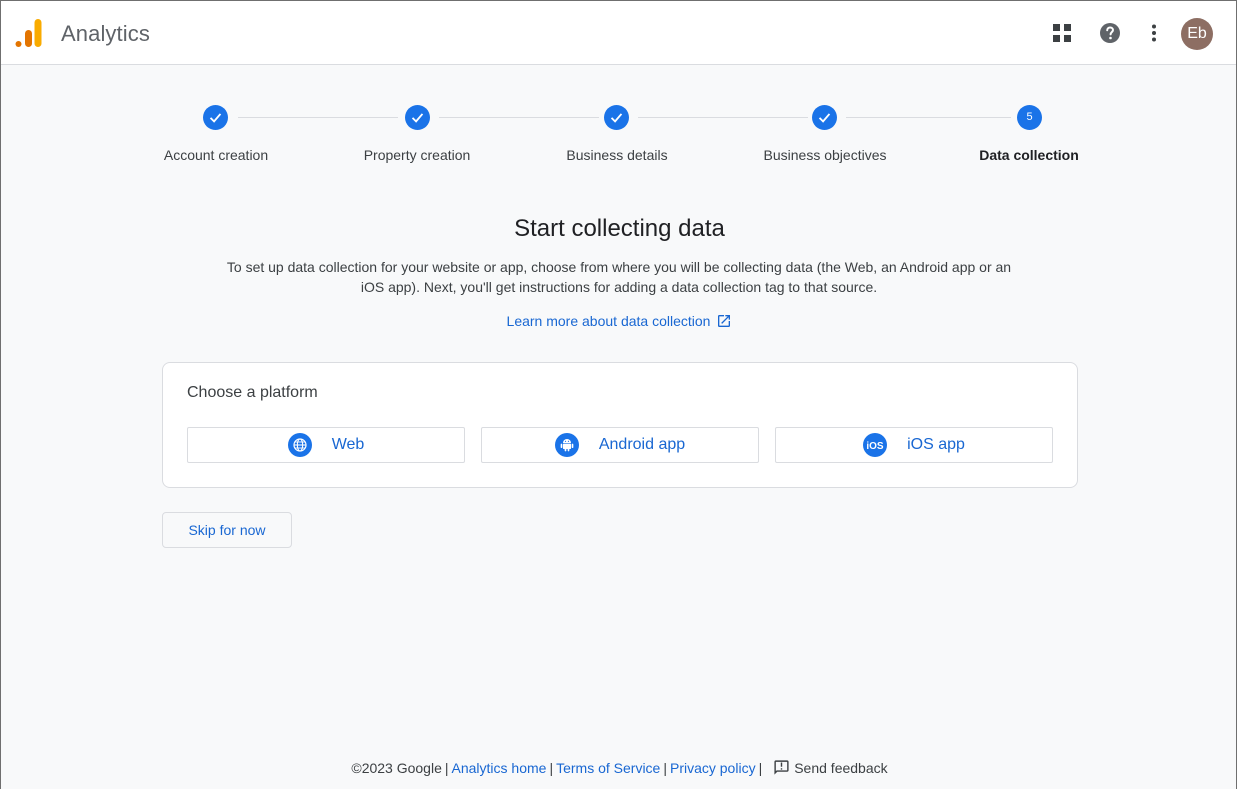 This screenshot has height=789, width=1237. I want to click on learn-more-label: Learn more about data collection, so click(609, 321).